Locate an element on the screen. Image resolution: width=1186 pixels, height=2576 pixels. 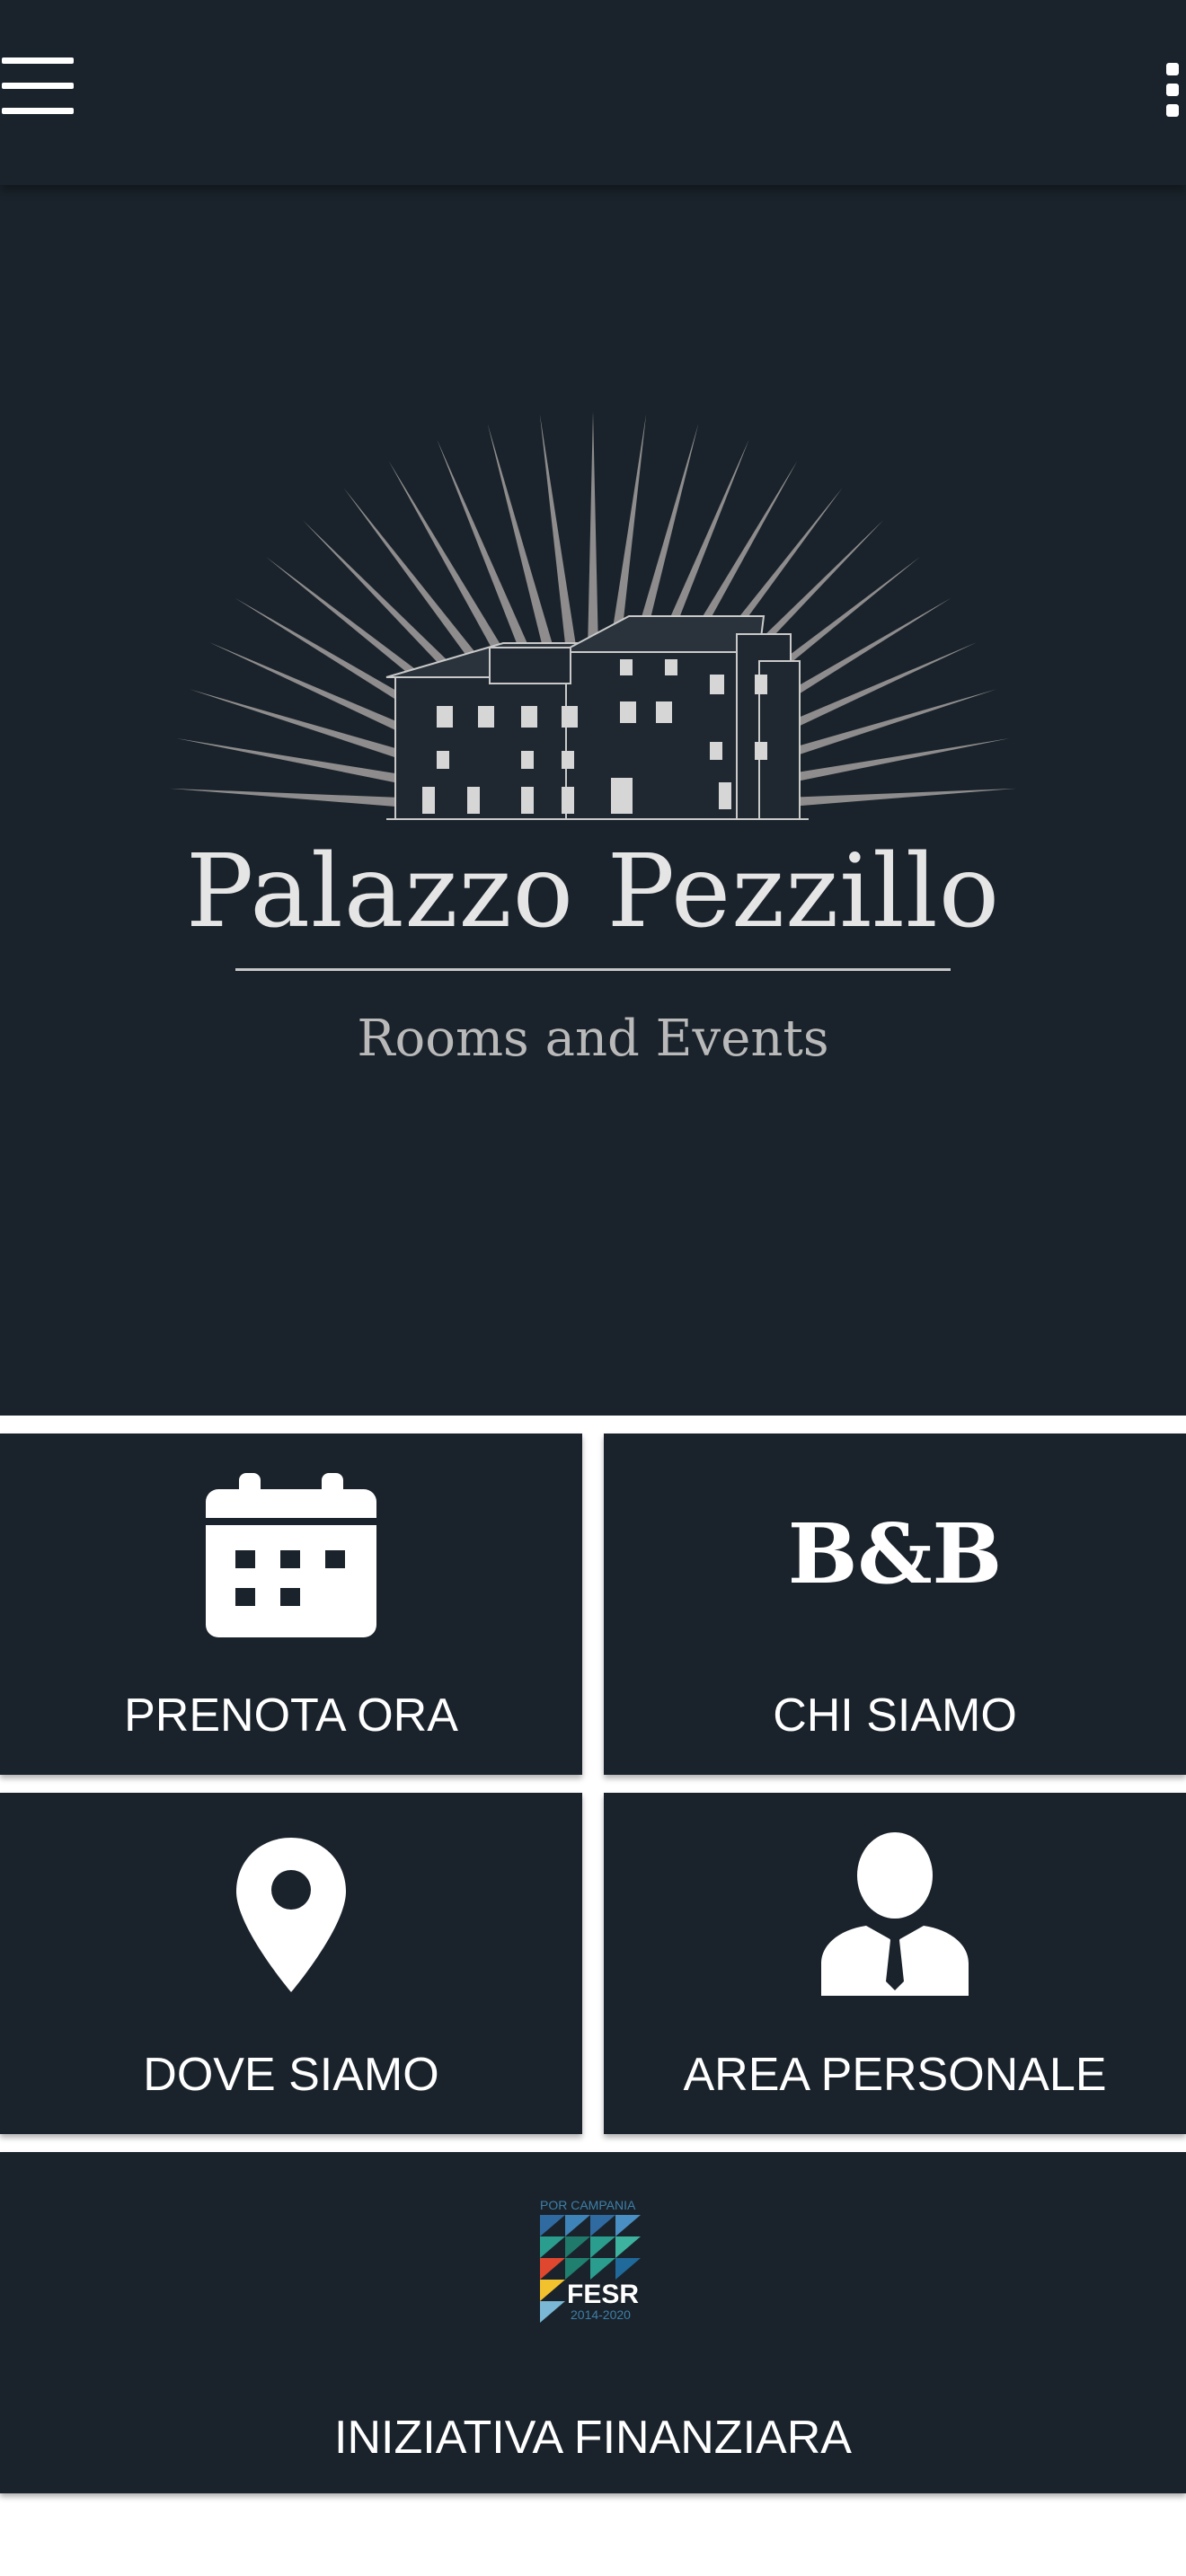
svg-text: POR CAMPANIA is located at coordinates (588, 2205).